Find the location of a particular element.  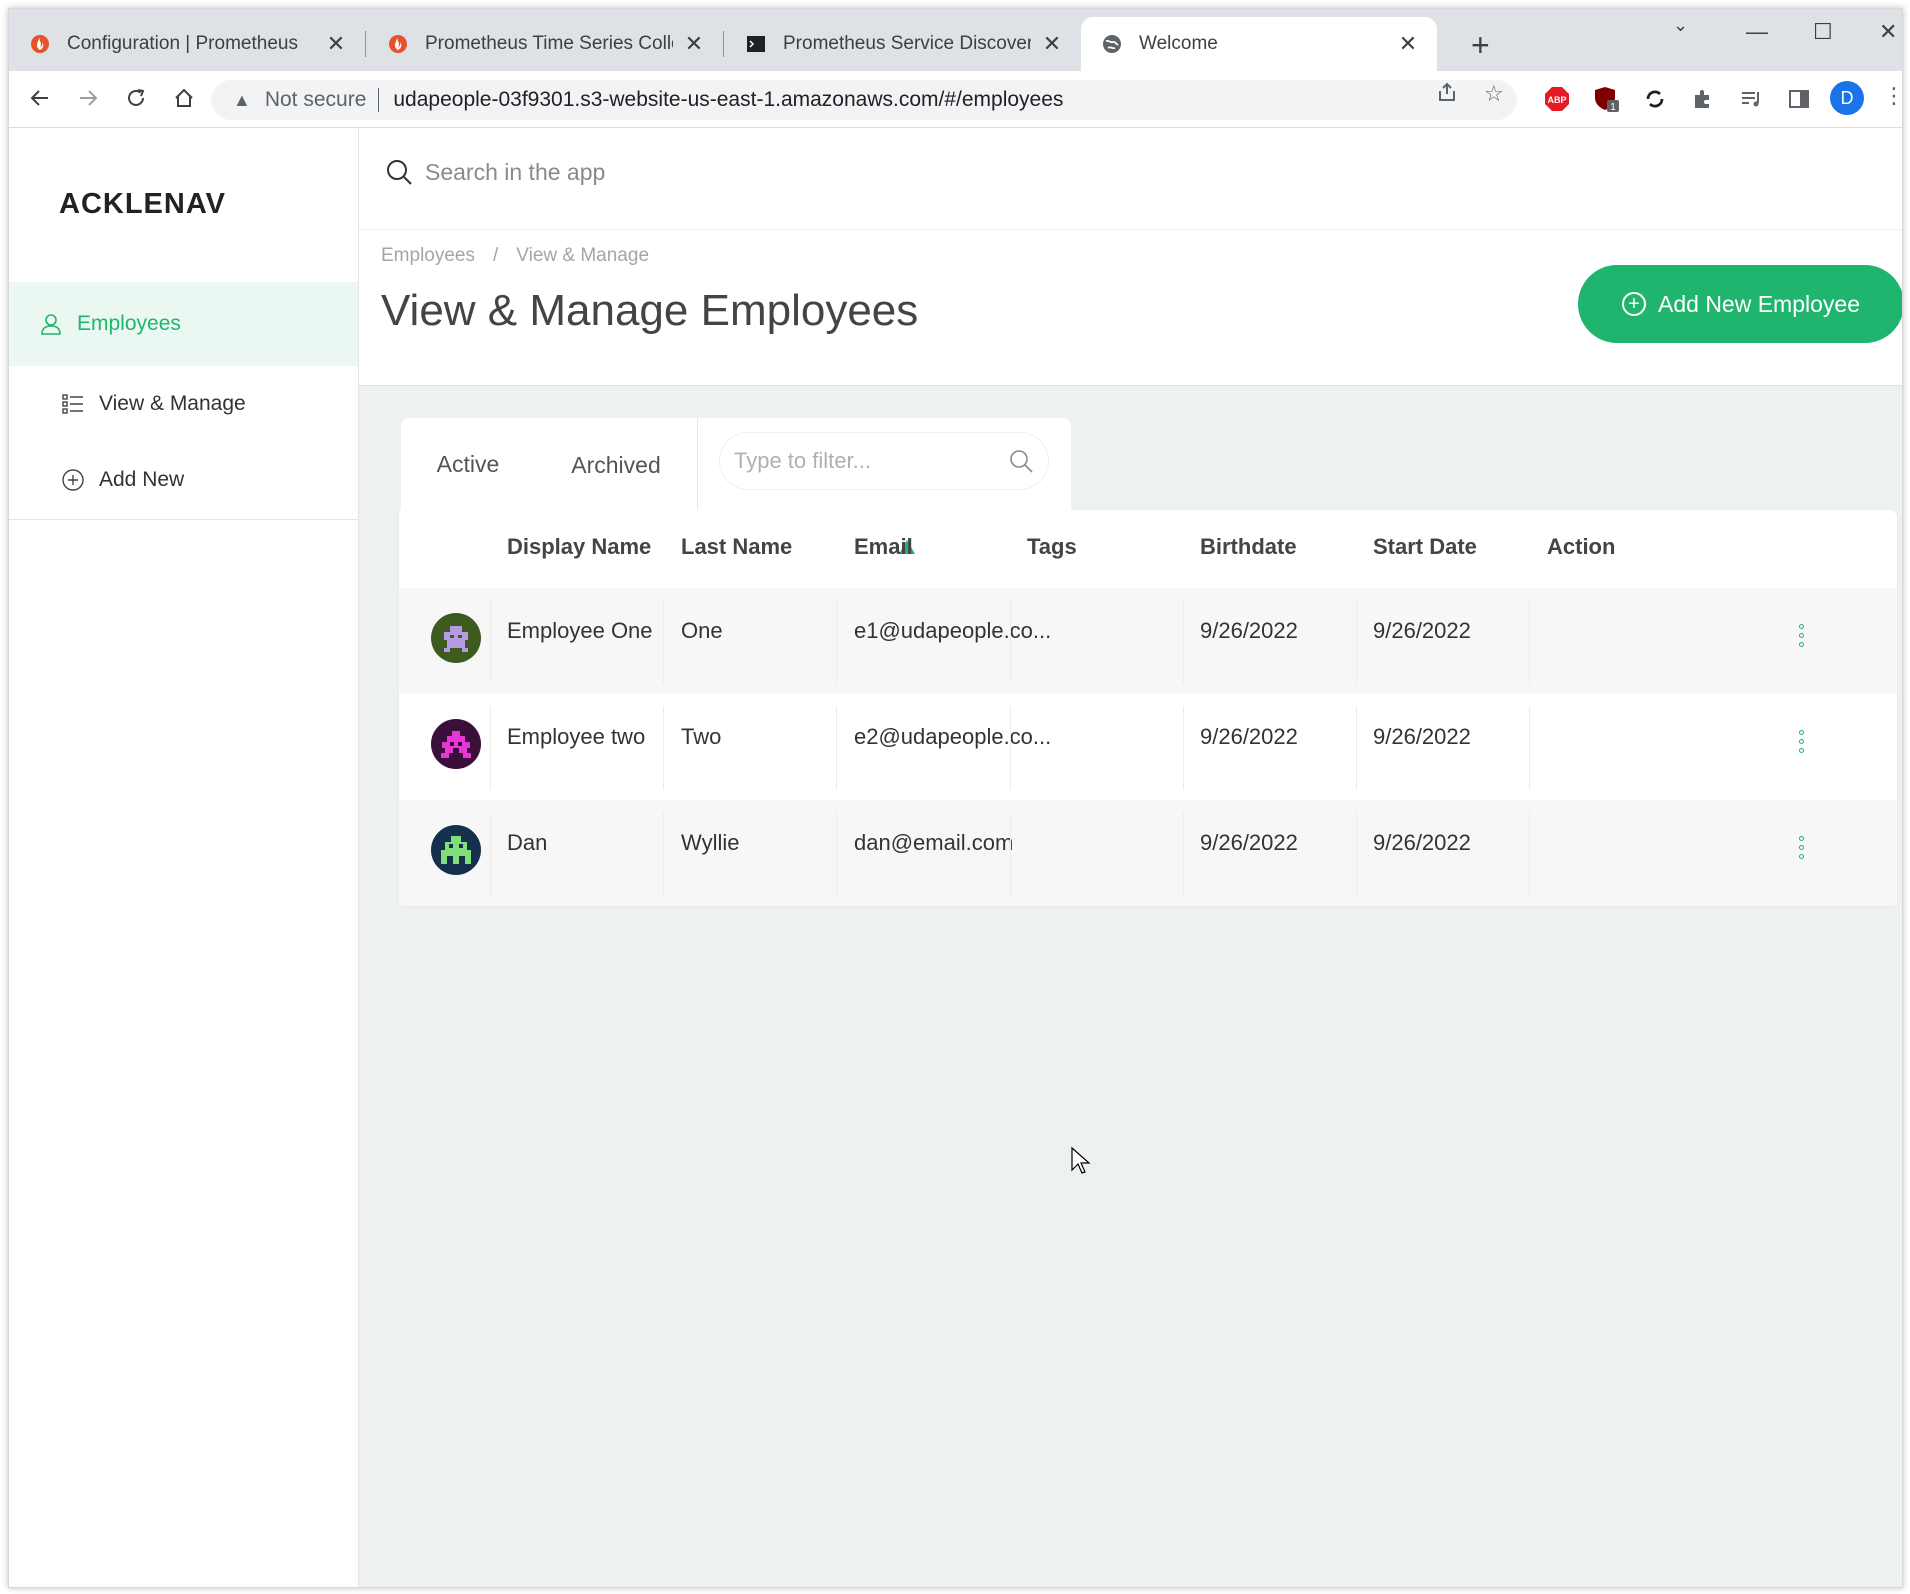

tab-archived: Archived is located at coordinates (616, 465).